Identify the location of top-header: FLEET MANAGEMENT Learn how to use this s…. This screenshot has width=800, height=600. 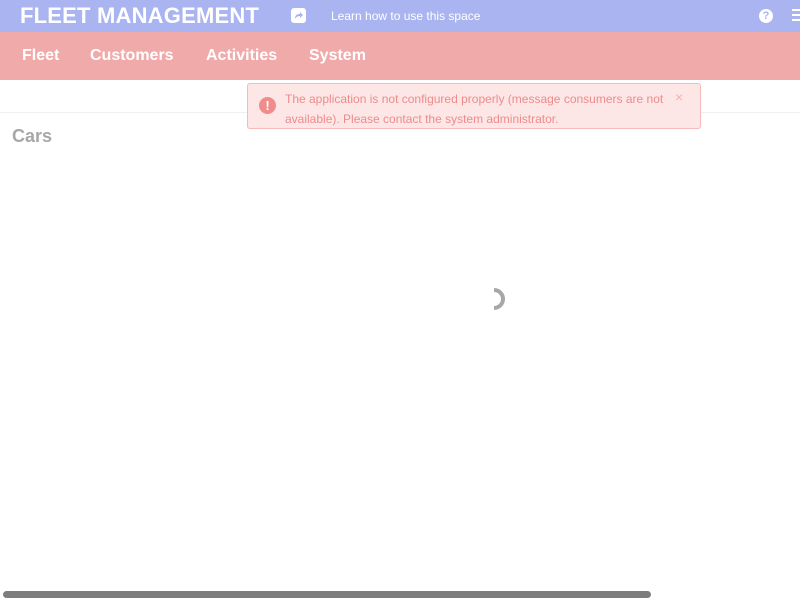
(400, 16).